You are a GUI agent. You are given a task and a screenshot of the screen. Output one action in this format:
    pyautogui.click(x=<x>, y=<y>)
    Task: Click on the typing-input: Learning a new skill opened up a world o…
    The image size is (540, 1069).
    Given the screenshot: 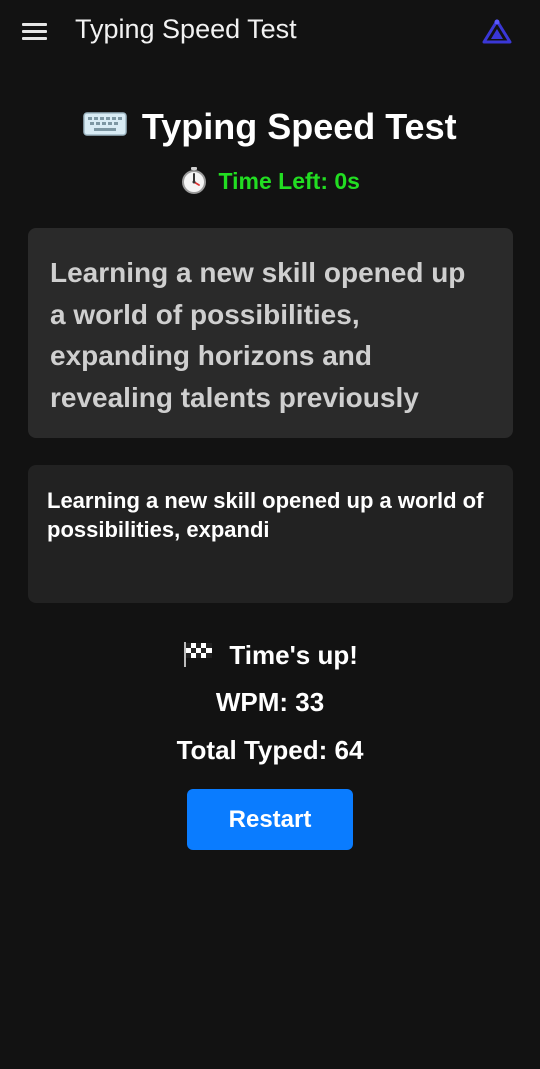 What is the action you would take?
    pyautogui.click(x=270, y=534)
    